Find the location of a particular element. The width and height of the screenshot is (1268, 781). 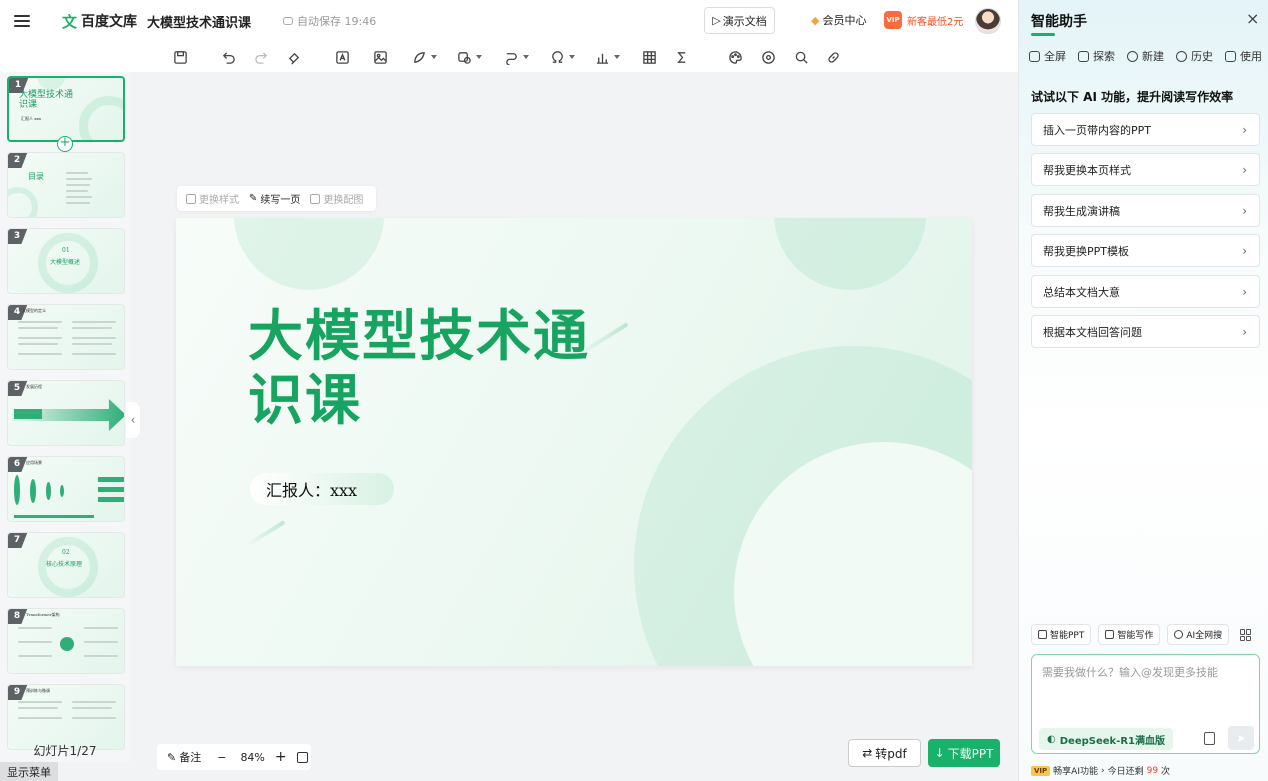

fullscreen-button: 全屏 is located at coordinates (1047, 56).